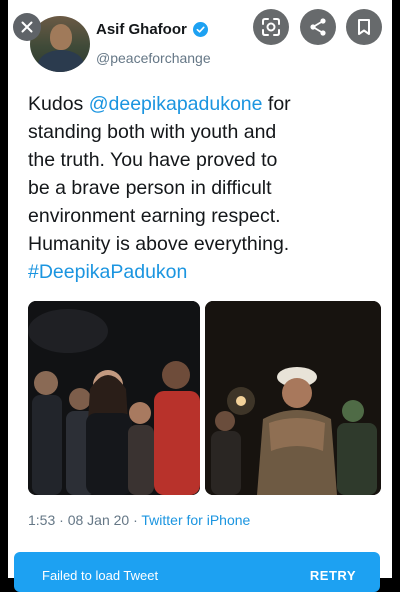 The width and height of the screenshot is (400, 592). I want to click on retry-button: RETRY, so click(333, 575).